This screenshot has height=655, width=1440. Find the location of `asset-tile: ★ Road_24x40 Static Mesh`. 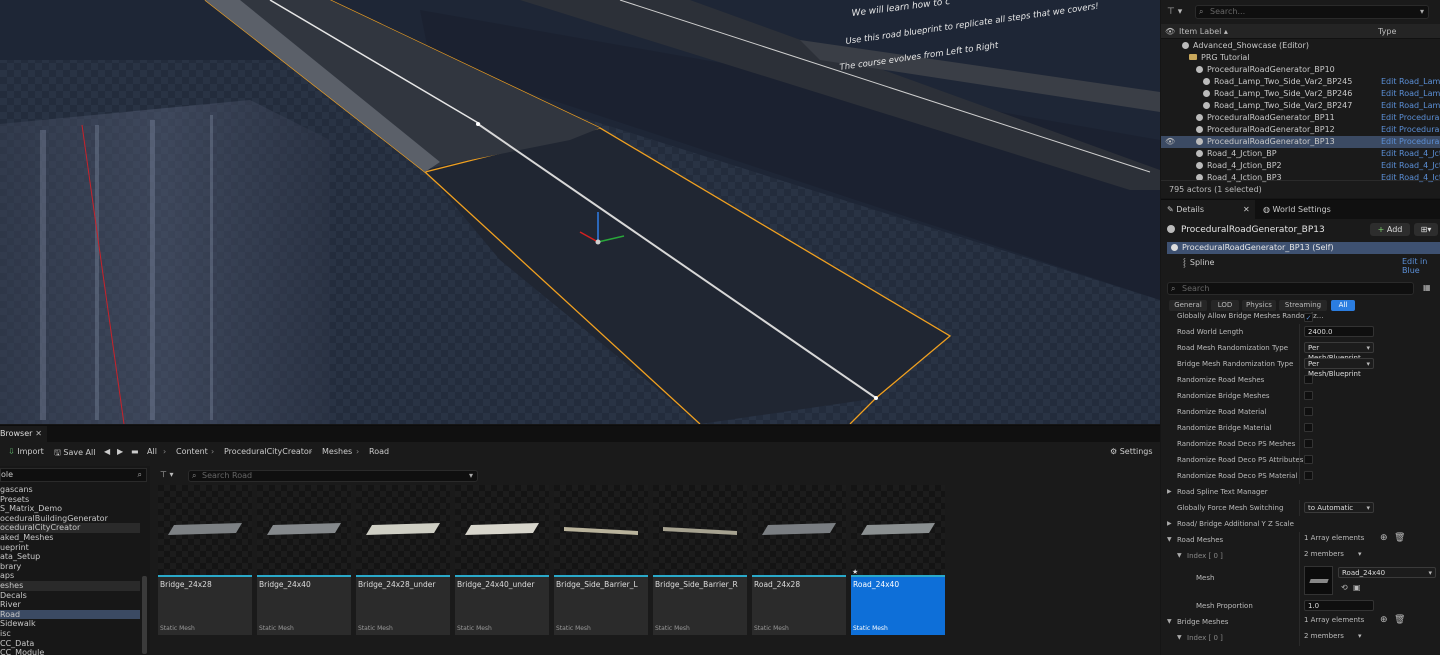

asset-tile: ★ Road_24x40 Static Mesh is located at coordinates (898, 560).